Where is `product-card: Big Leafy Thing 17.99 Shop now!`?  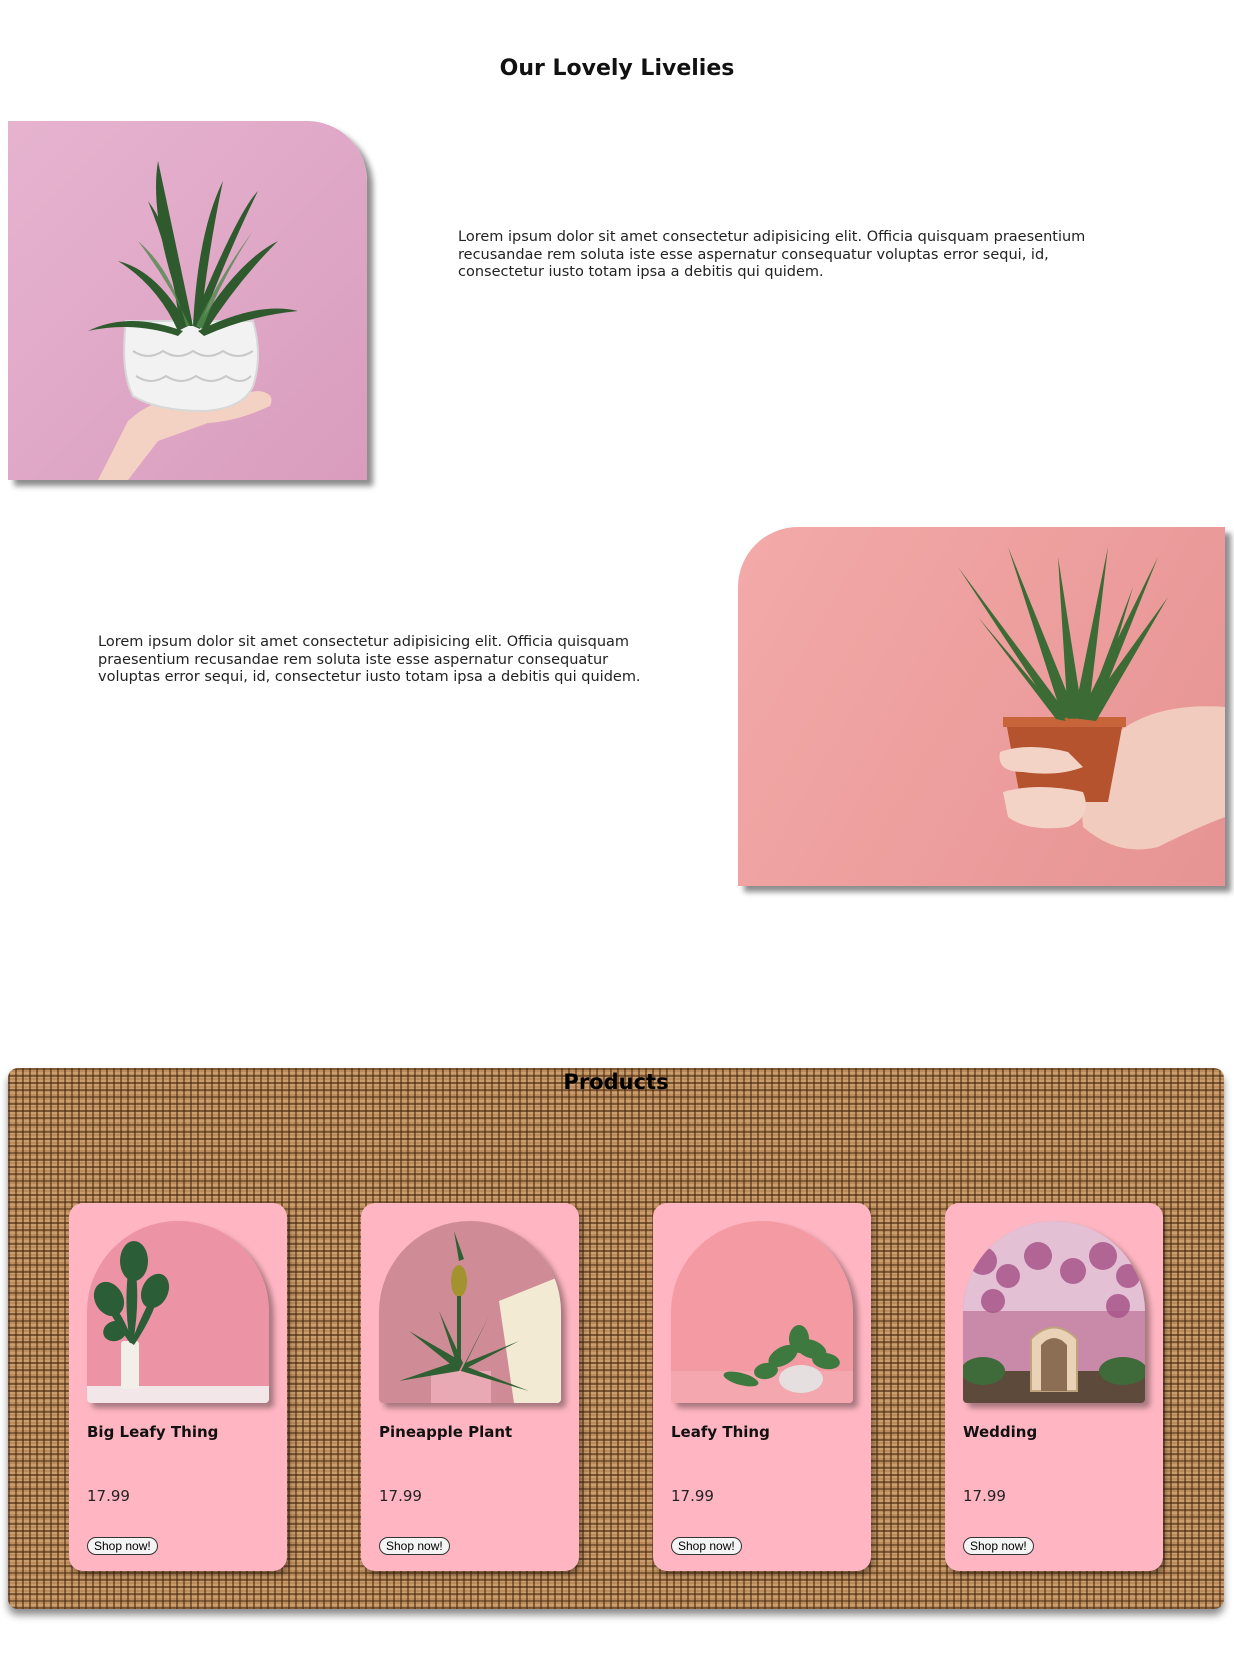
product-card: Big Leafy Thing 17.99 Shop now! is located at coordinates (178, 1387).